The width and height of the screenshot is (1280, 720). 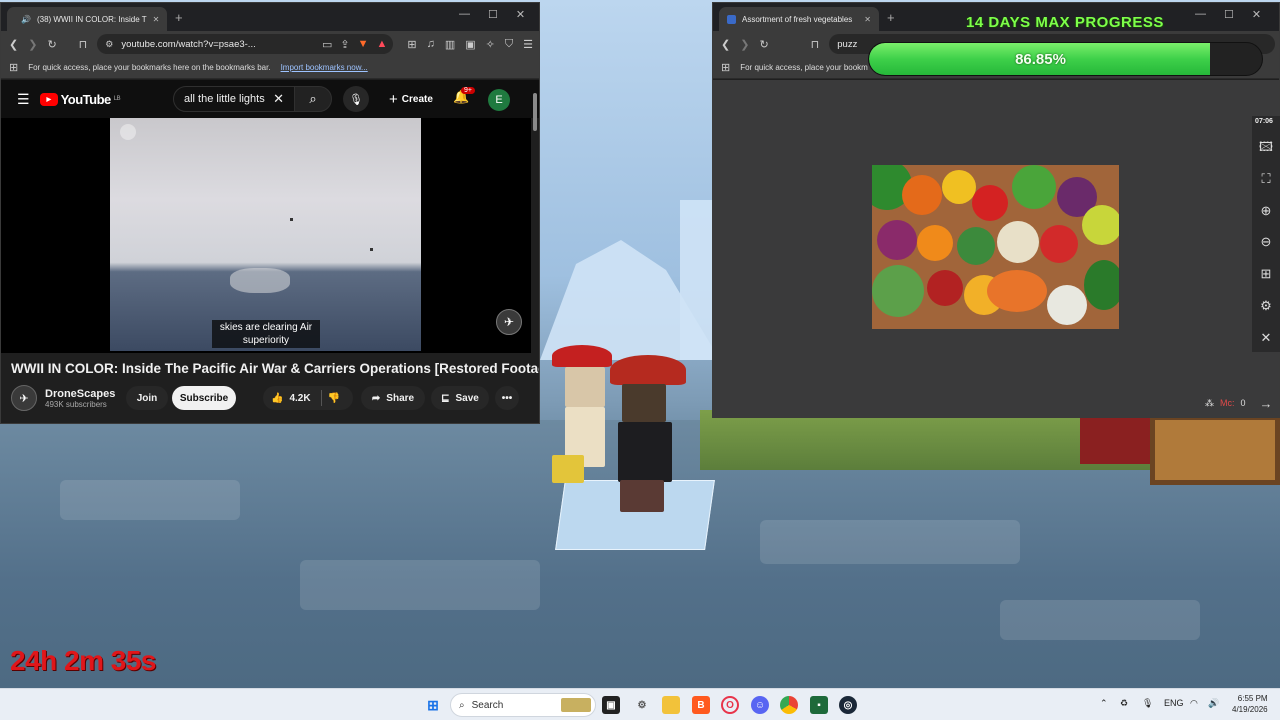 What do you see at coordinates (568, 469) in the screenshot?
I see `player-item` at bounding box center [568, 469].